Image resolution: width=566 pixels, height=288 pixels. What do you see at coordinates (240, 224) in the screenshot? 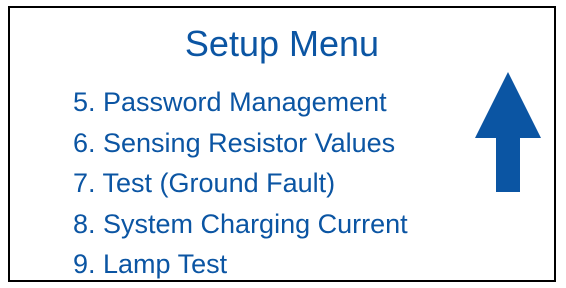
I see `menu-item-system-charging-current: 8. System Charging Current` at bounding box center [240, 224].